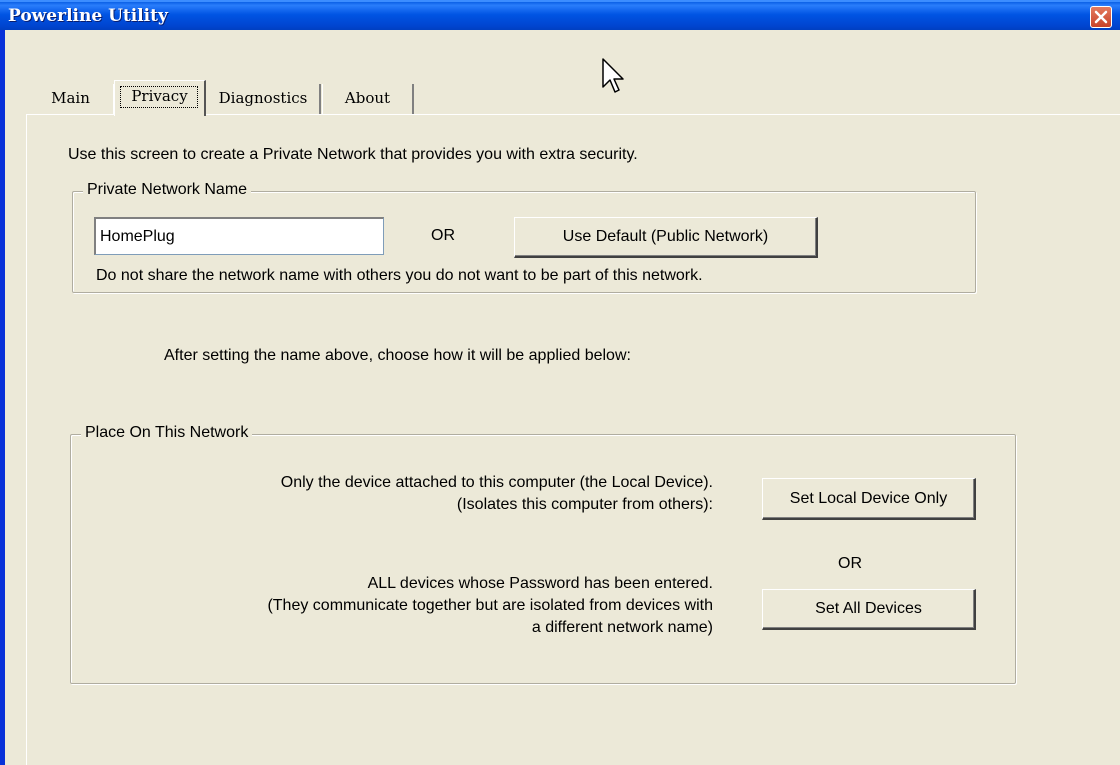 This screenshot has height=765, width=1120. I want to click on close-button, so click(1101, 17).